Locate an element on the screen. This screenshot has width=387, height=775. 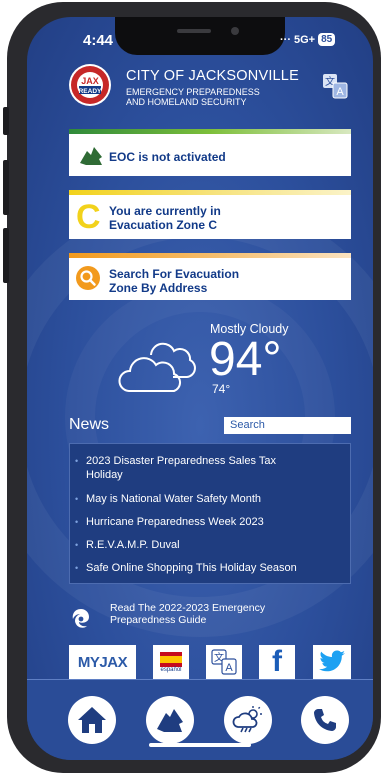
tab-map is located at coordinates (170, 720).